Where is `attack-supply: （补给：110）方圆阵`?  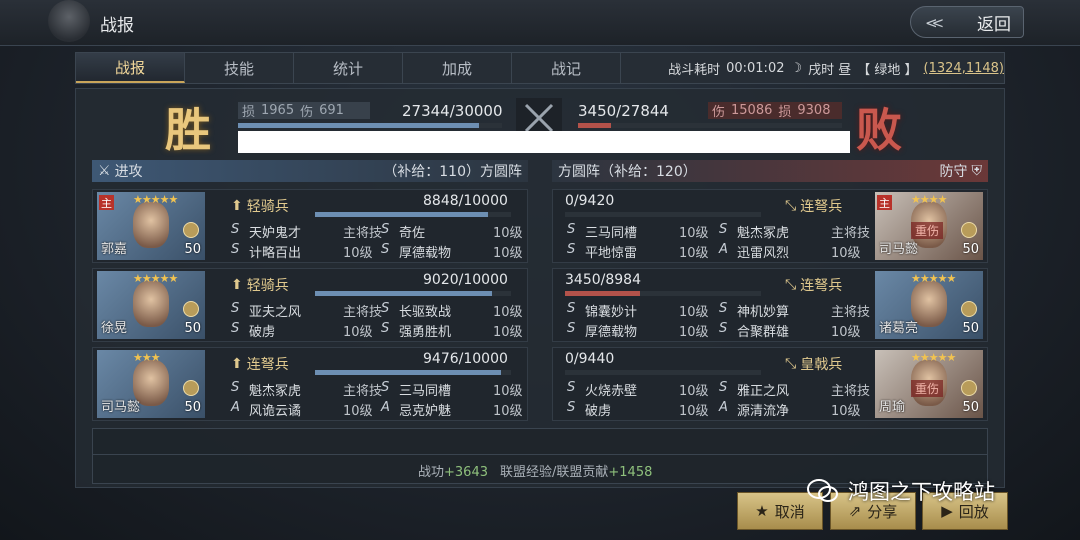
attack-supply: （补给：110）方圆阵 is located at coordinates (452, 172).